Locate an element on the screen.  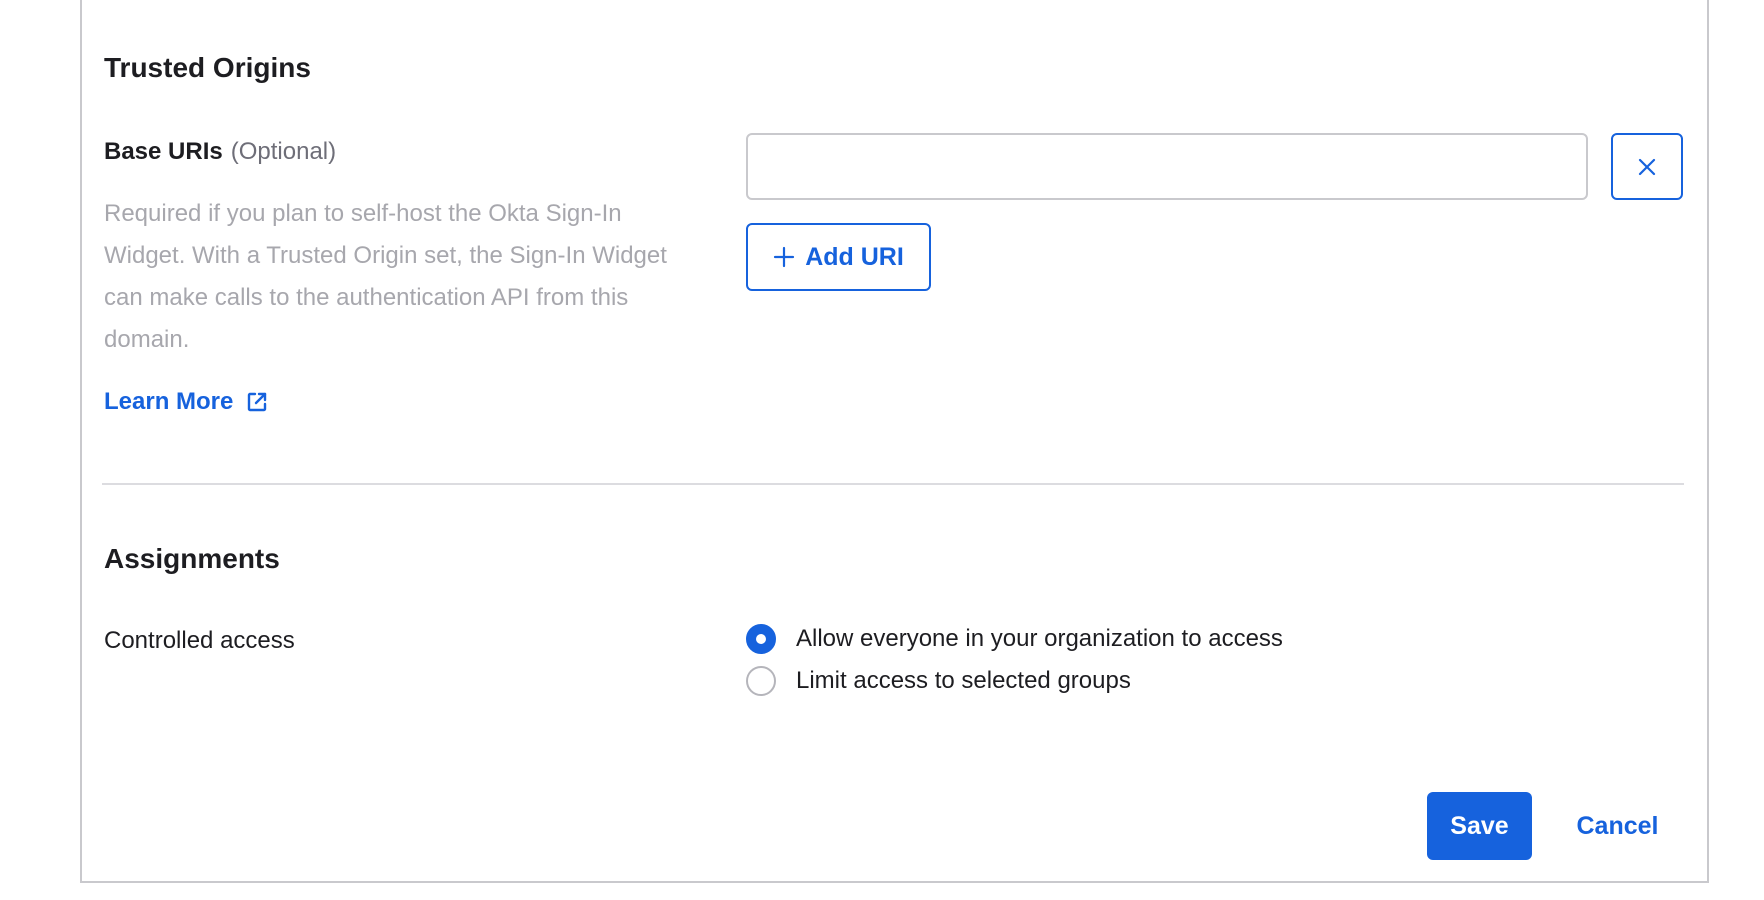
radio-option-limit-groups: Limit access to selected groups is located at coordinates (938, 681).